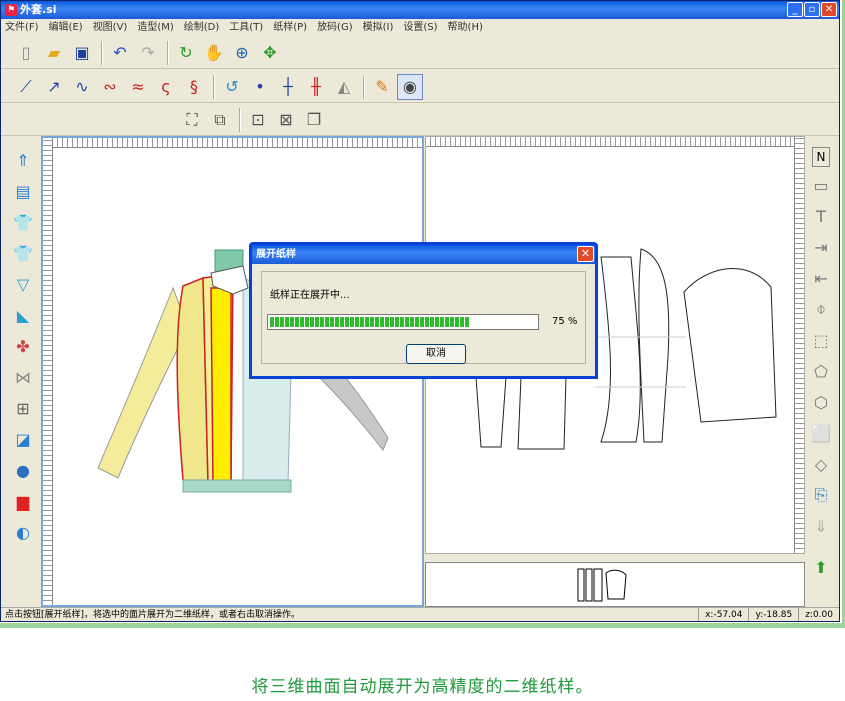 The height and width of the screenshot is (701, 845). I want to click on menu-help: 帮助(H), so click(465, 28).